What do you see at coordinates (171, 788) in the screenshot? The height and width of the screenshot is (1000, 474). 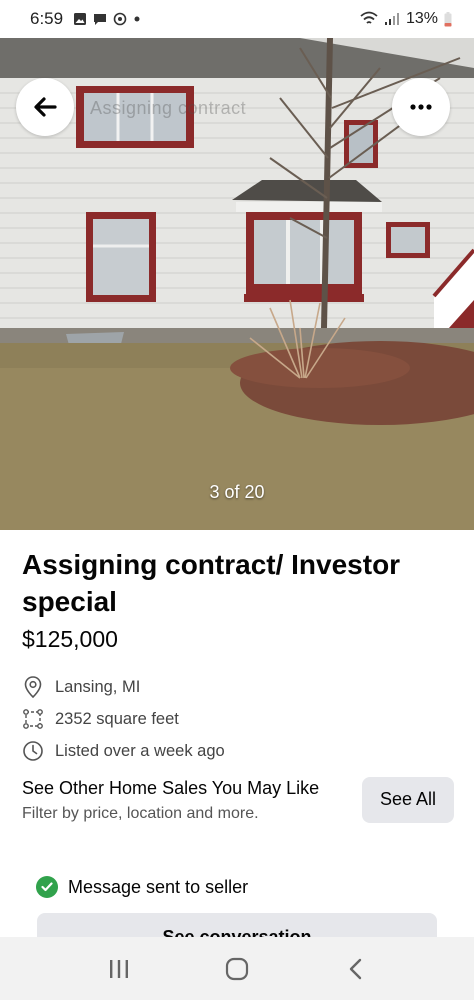 I see `promo-title: See Other Home Sales You May Like` at bounding box center [171, 788].